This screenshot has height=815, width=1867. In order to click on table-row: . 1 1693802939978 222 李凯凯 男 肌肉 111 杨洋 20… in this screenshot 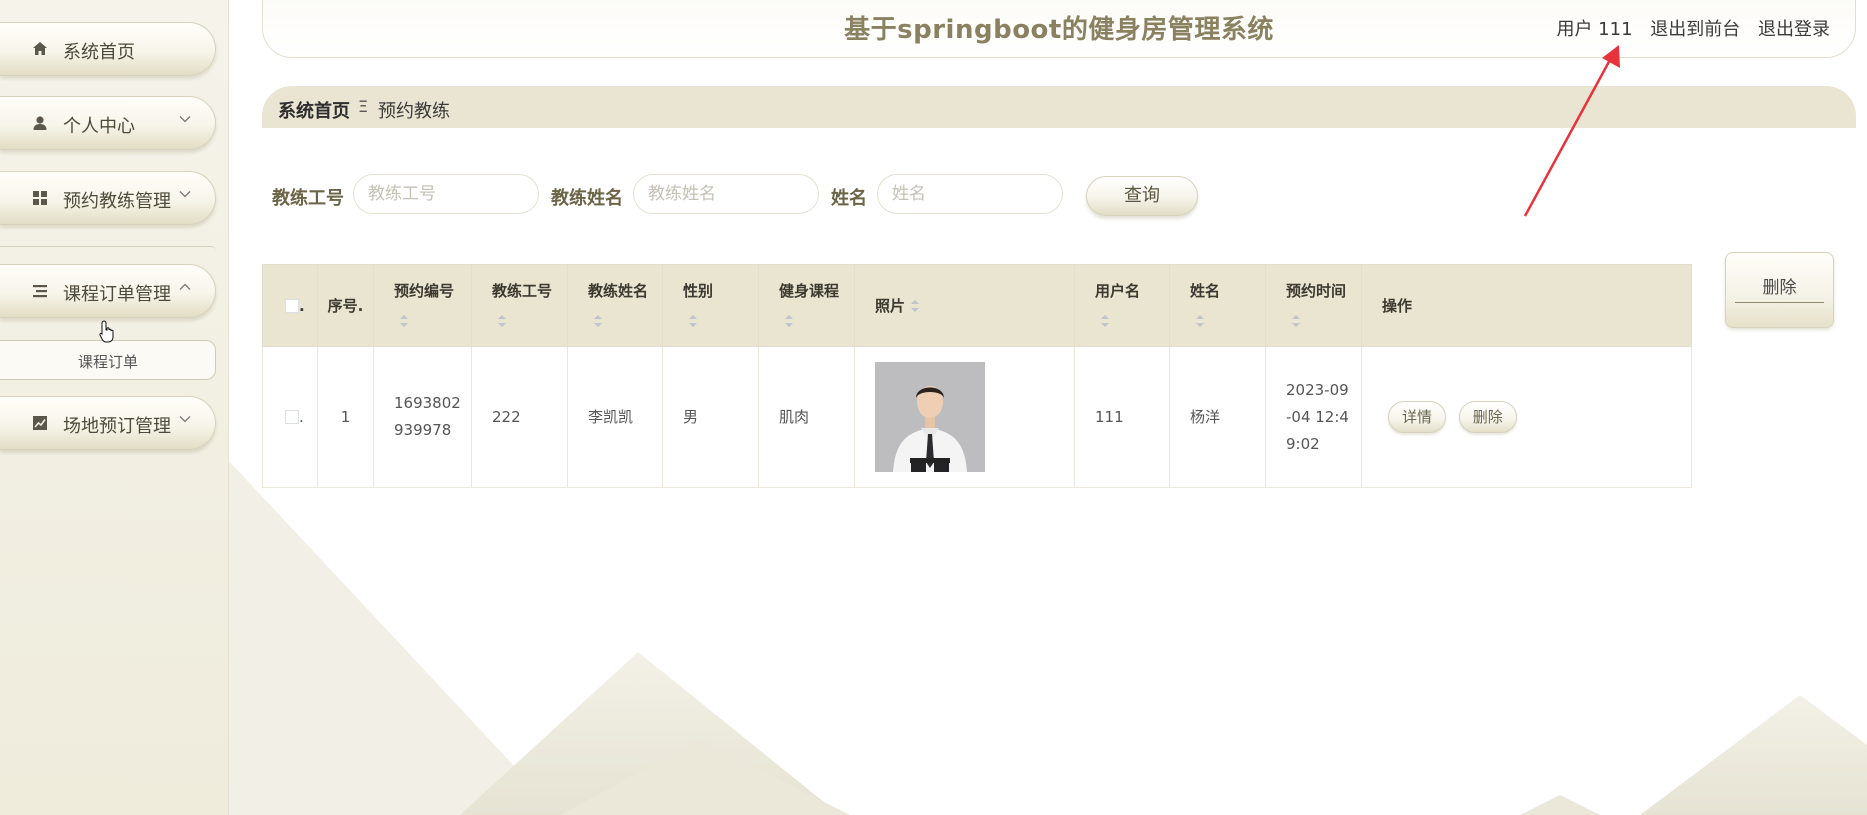, I will do `click(977, 417)`.